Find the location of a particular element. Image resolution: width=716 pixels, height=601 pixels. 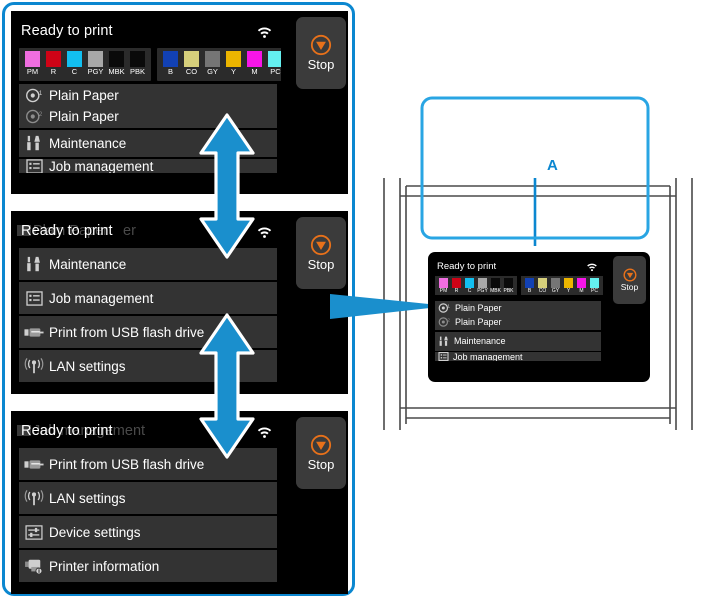

ink-group-left: PM R C PGY MBK PBK is located at coordinates (85, 64).